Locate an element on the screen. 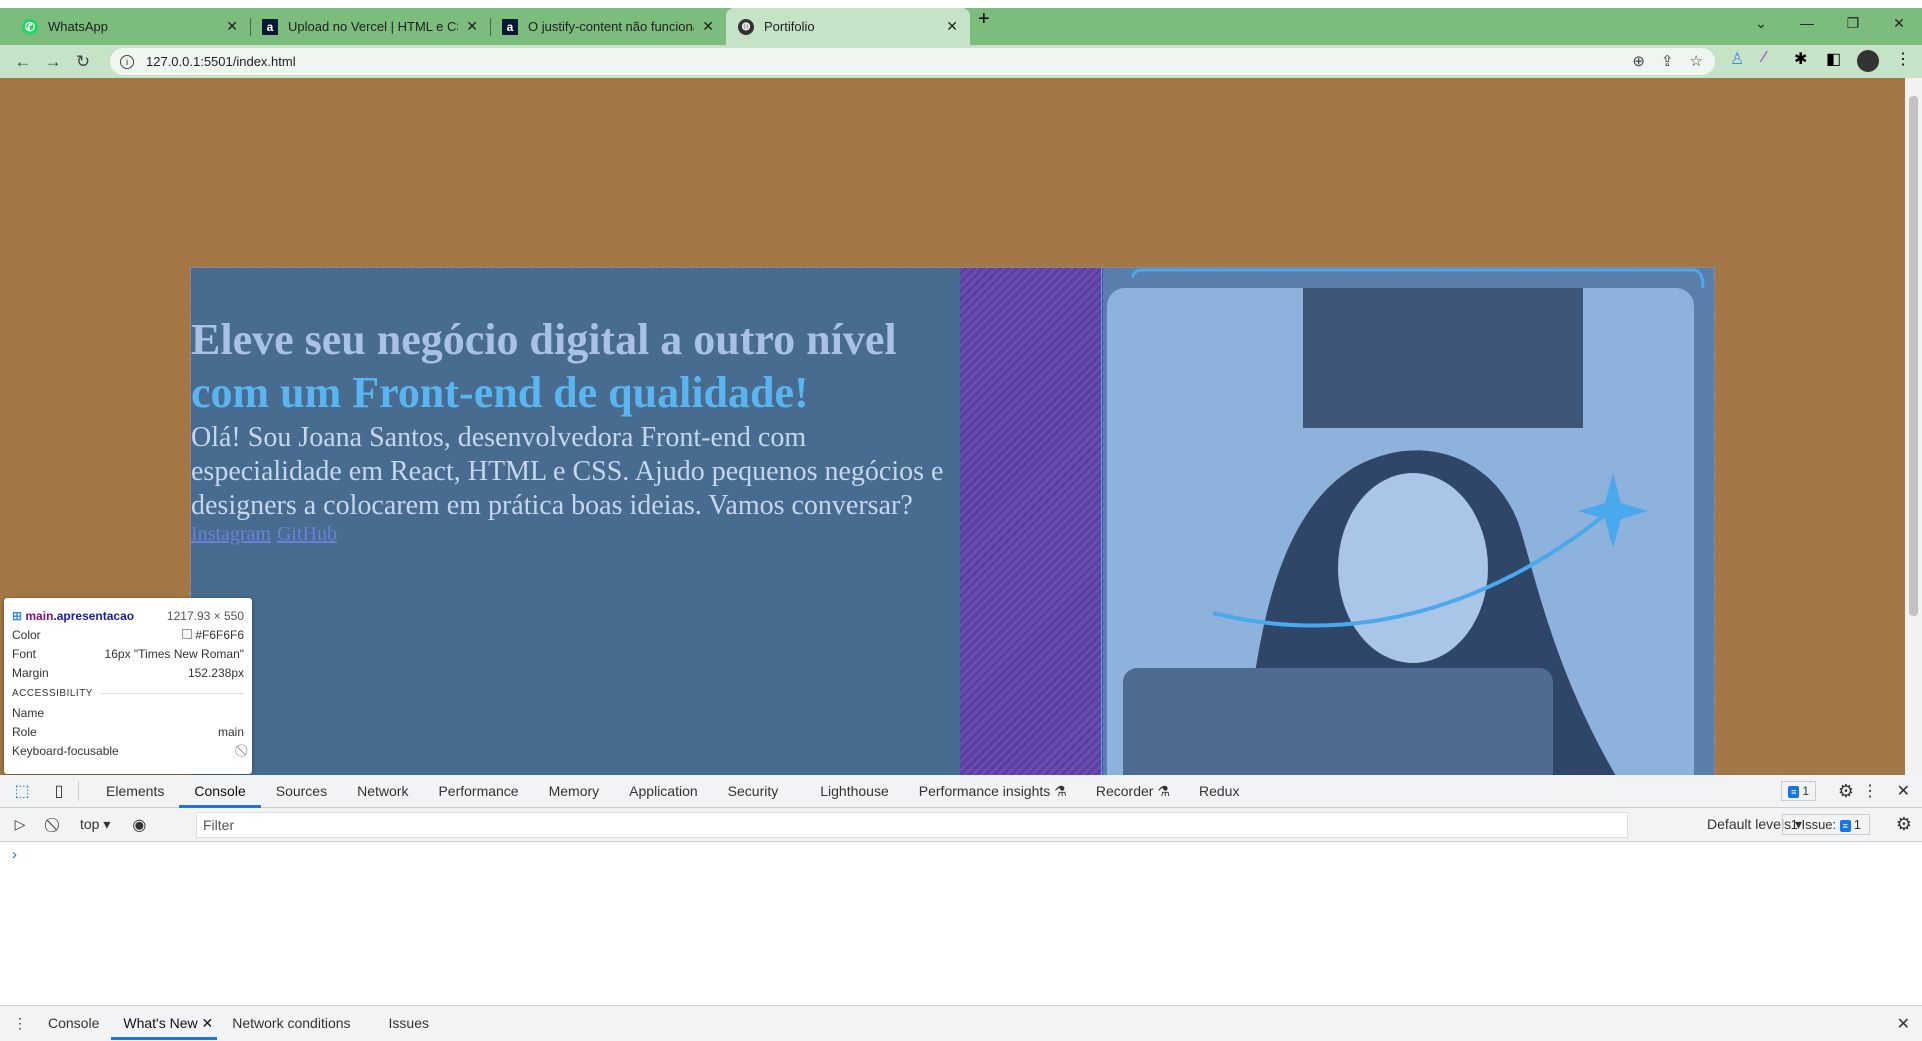 The width and height of the screenshot is (1922, 1041). forward-button: → is located at coordinates (53, 62).